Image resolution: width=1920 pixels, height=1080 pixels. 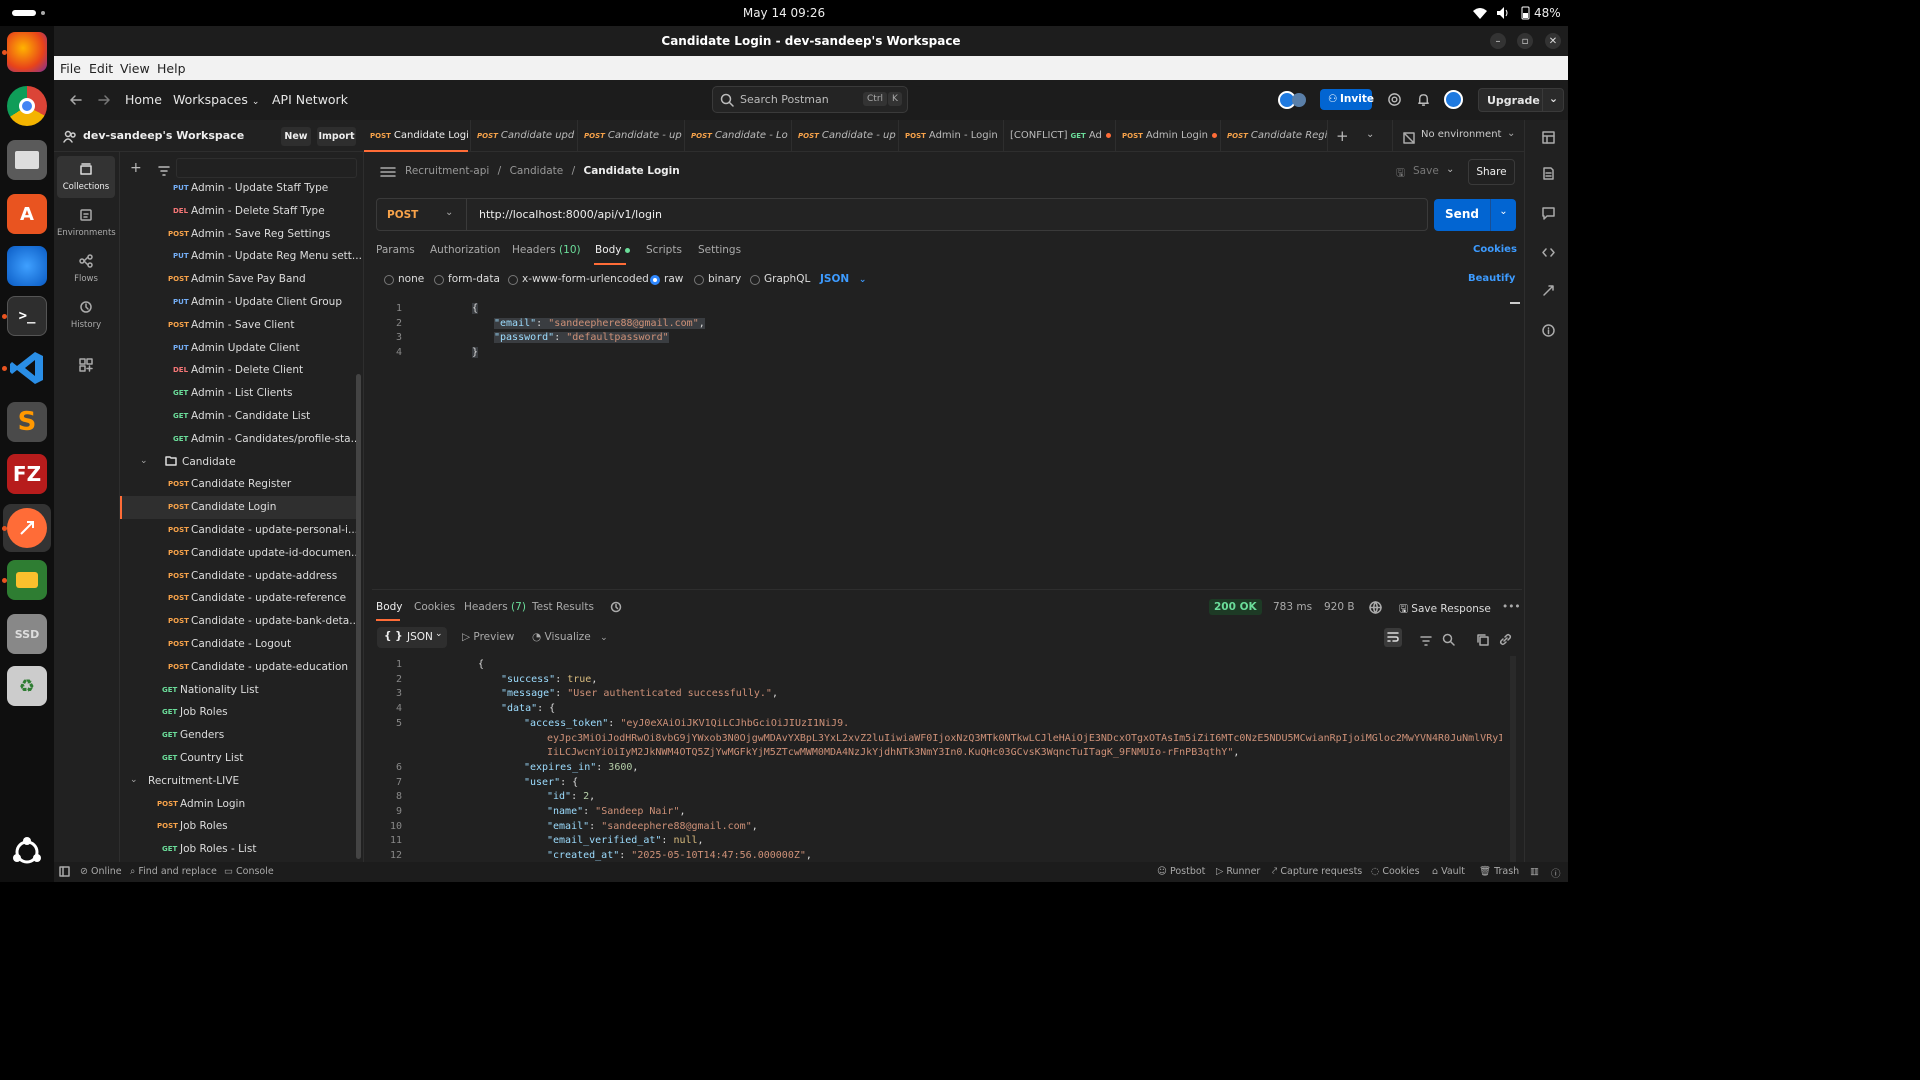 What do you see at coordinates (238, 826) in the screenshot?
I see `tree-request: POST Job Roles` at bounding box center [238, 826].